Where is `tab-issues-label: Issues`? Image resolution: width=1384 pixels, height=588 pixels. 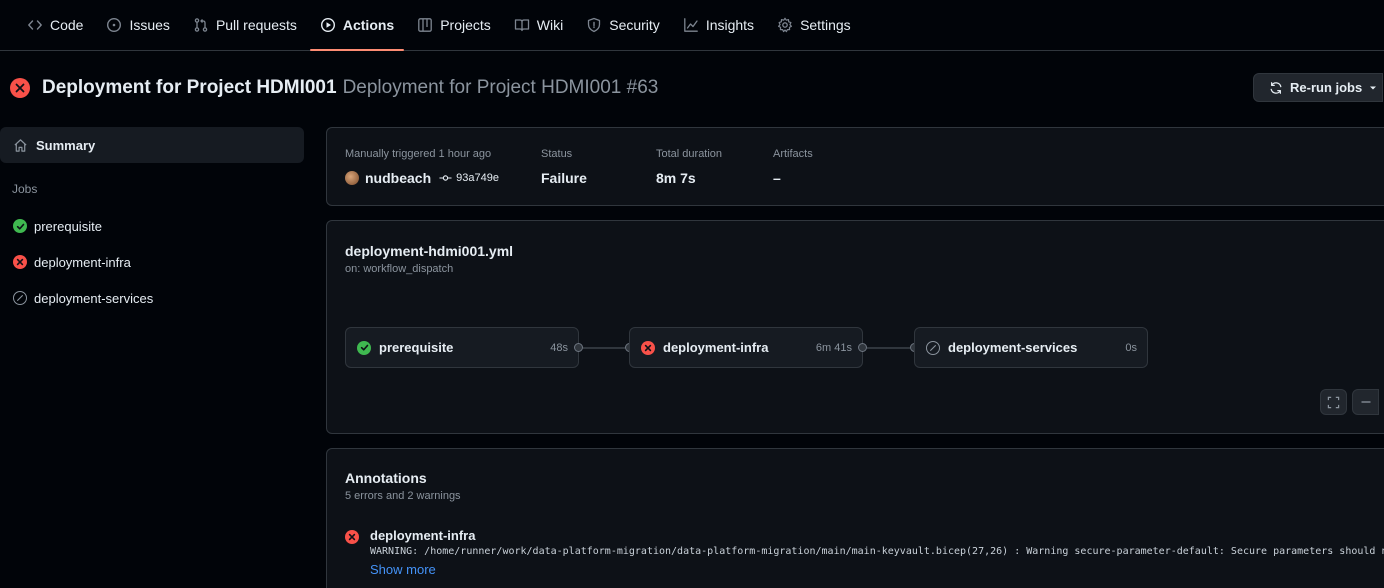
tab-issues-label: Issues is located at coordinates (149, 25).